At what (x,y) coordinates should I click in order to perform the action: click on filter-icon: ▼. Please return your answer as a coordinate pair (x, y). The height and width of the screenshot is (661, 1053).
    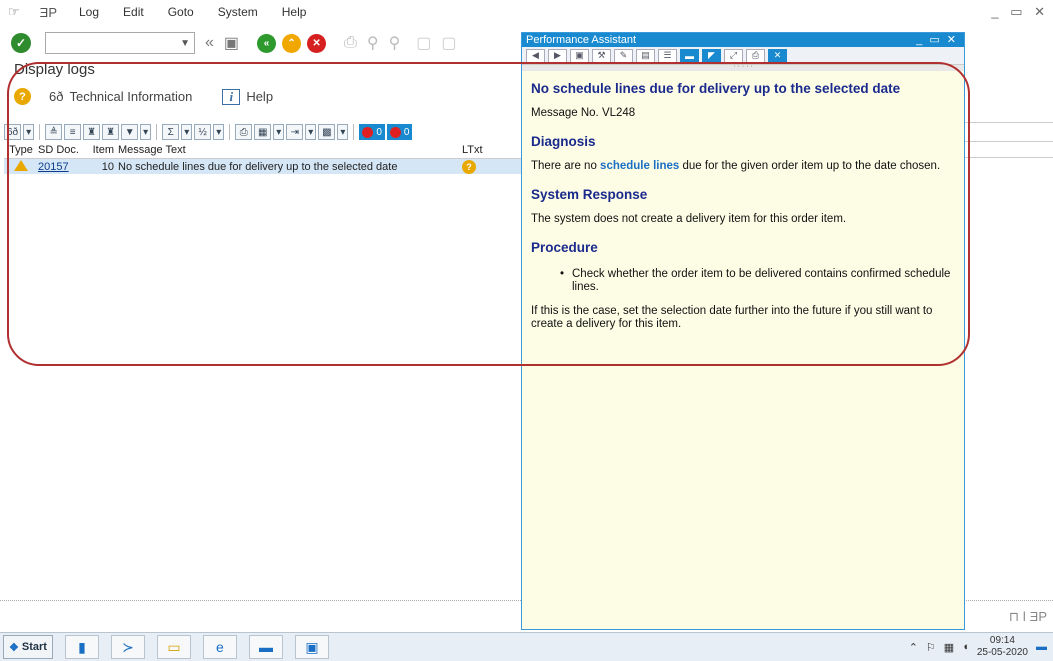
    Looking at the image, I should click on (130, 132).